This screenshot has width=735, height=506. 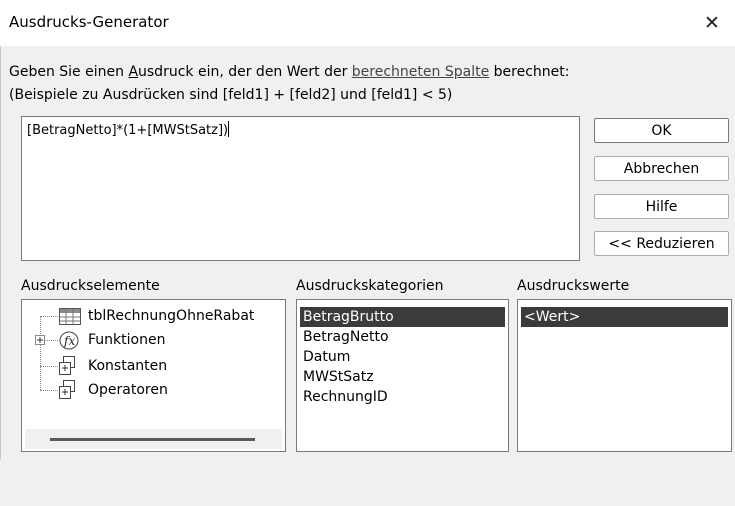 I want to click on ok-button: OK, so click(x=661, y=130).